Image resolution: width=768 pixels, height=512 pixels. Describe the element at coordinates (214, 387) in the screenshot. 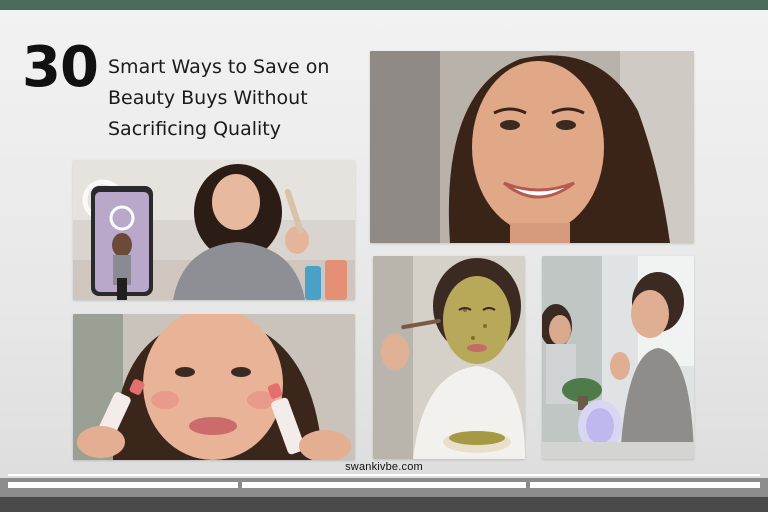

I see `woman-holding-lipsticks-photo` at that location.